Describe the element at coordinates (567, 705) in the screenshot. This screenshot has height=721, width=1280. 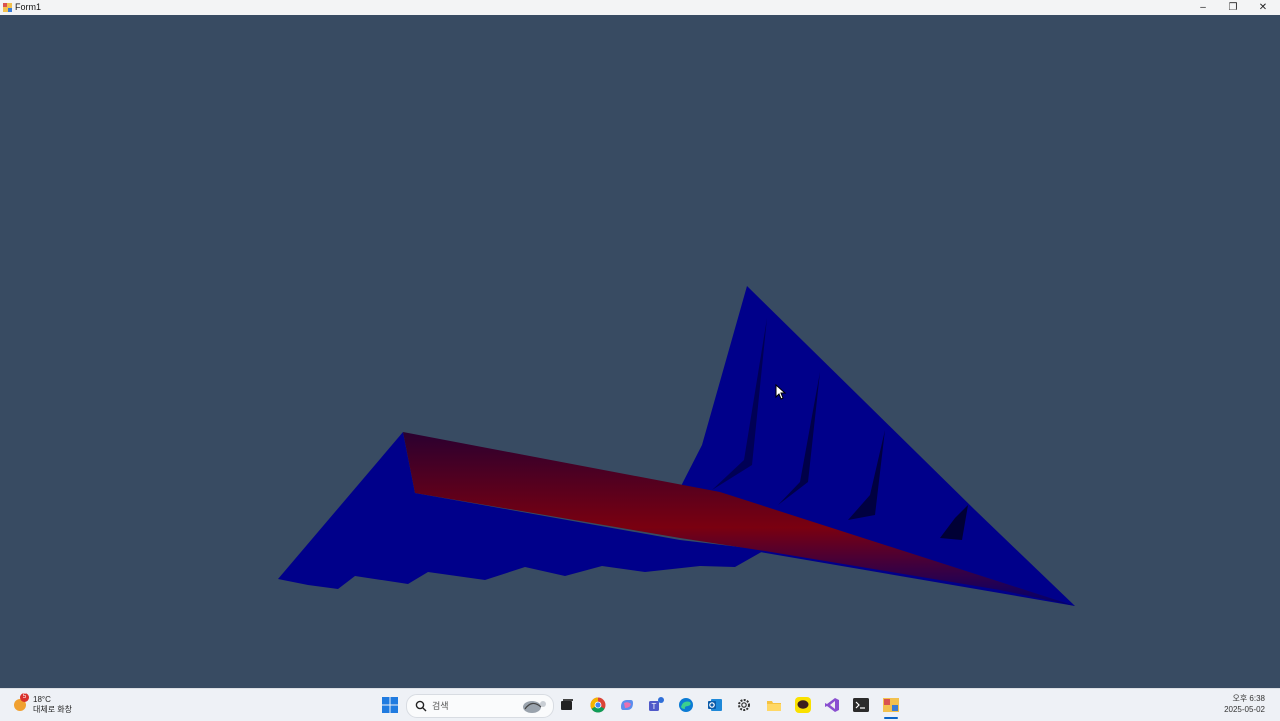
I see `task-view-icon` at that location.